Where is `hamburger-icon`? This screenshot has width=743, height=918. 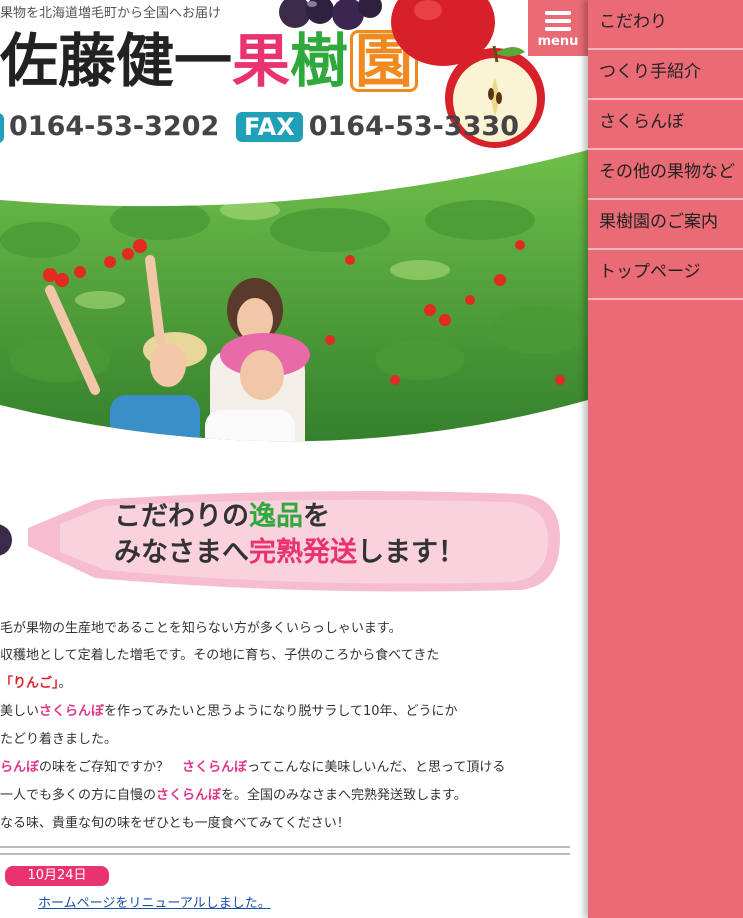 hamburger-icon is located at coordinates (558, 23).